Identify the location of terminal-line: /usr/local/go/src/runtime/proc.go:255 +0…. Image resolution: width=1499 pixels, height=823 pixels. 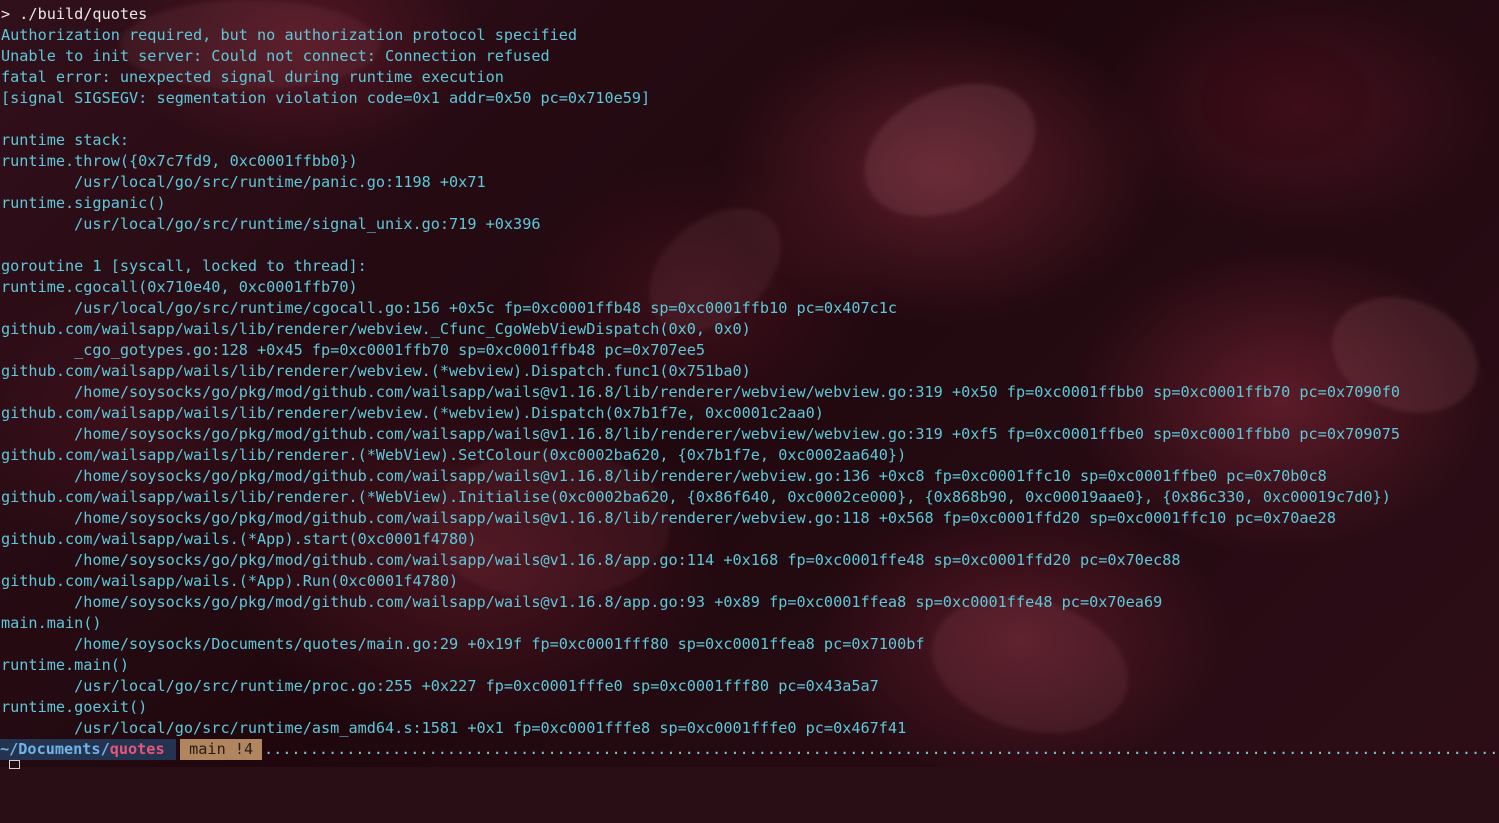
(440, 686).